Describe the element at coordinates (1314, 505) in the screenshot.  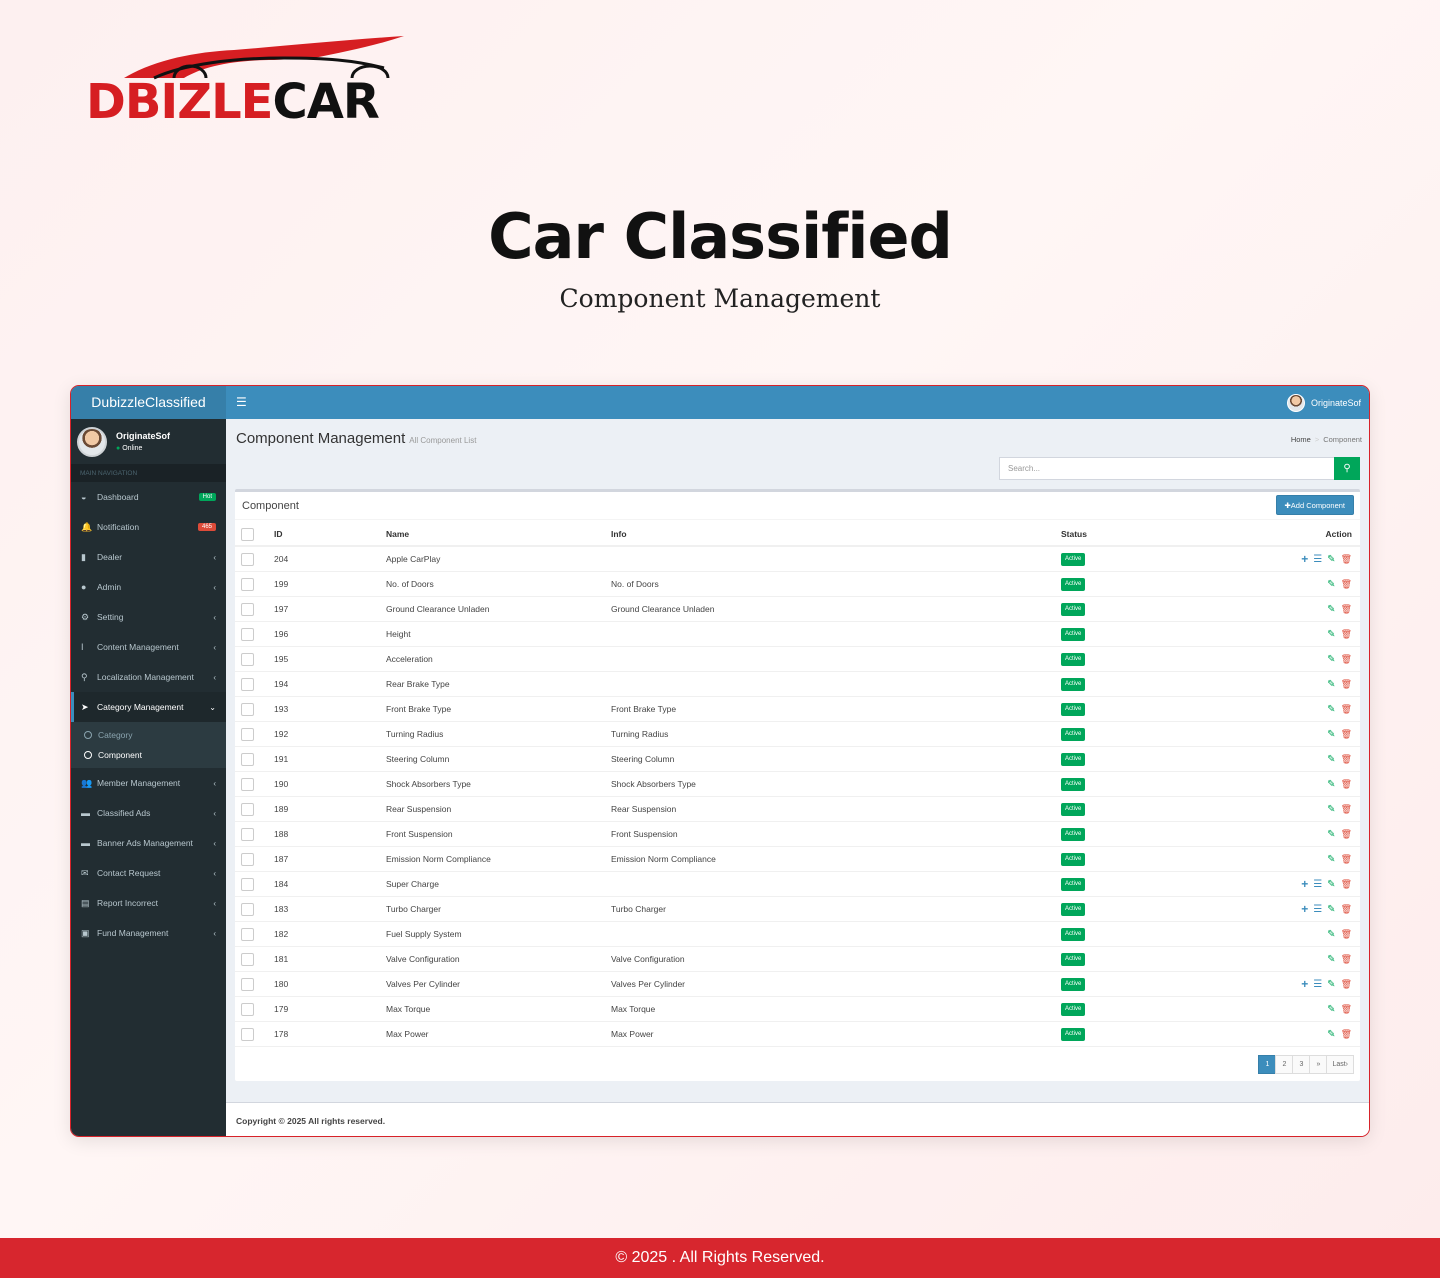
I see `add-component-button: ✚Add Component` at that location.